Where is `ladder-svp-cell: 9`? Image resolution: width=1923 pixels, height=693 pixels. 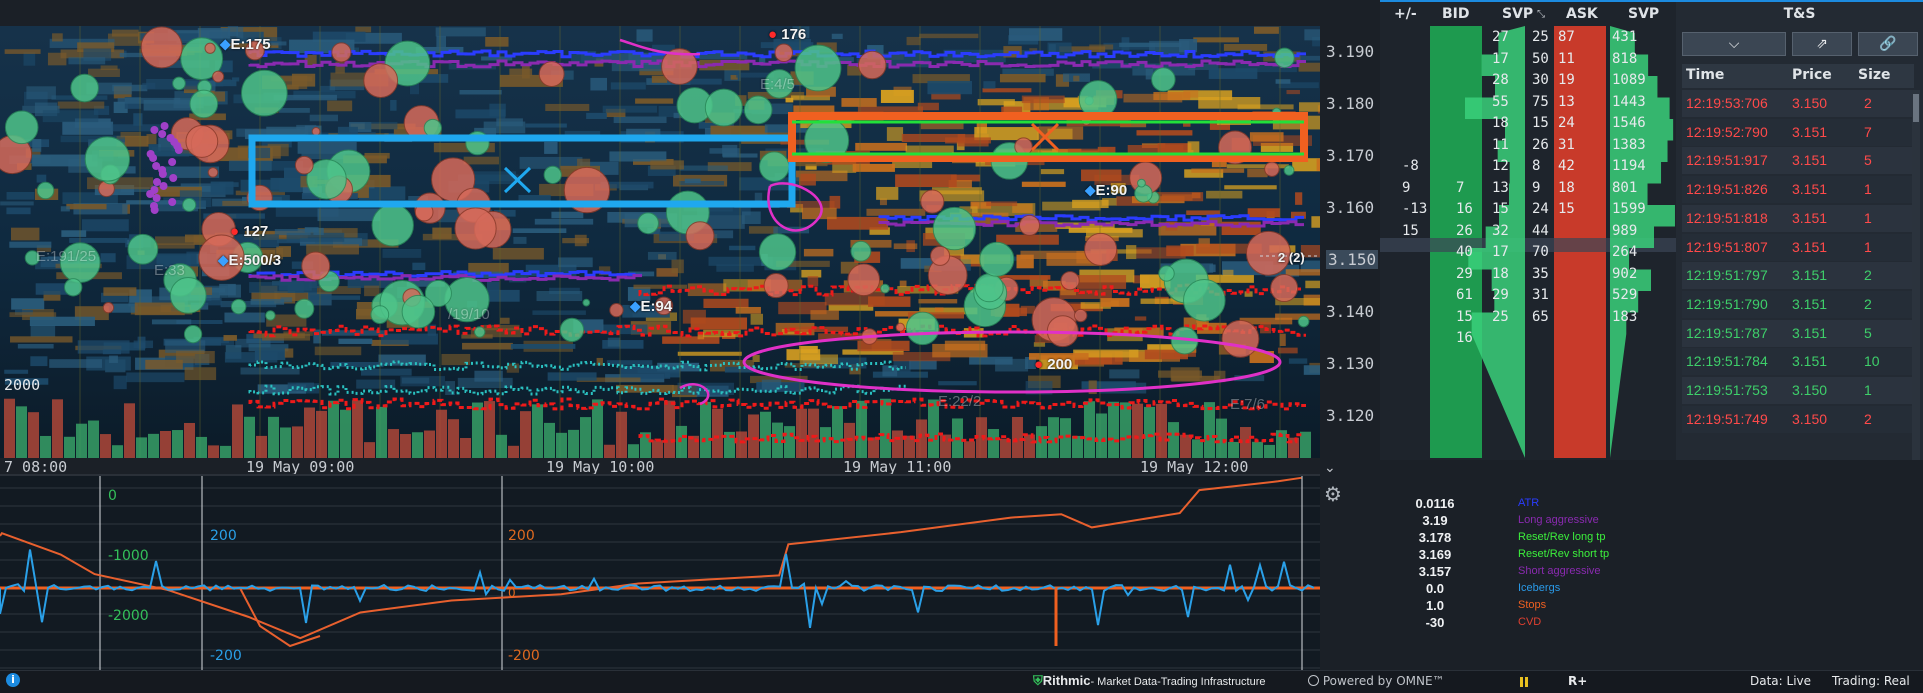 ladder-svp-cell: 9 is located at coordinates (1536, 188).